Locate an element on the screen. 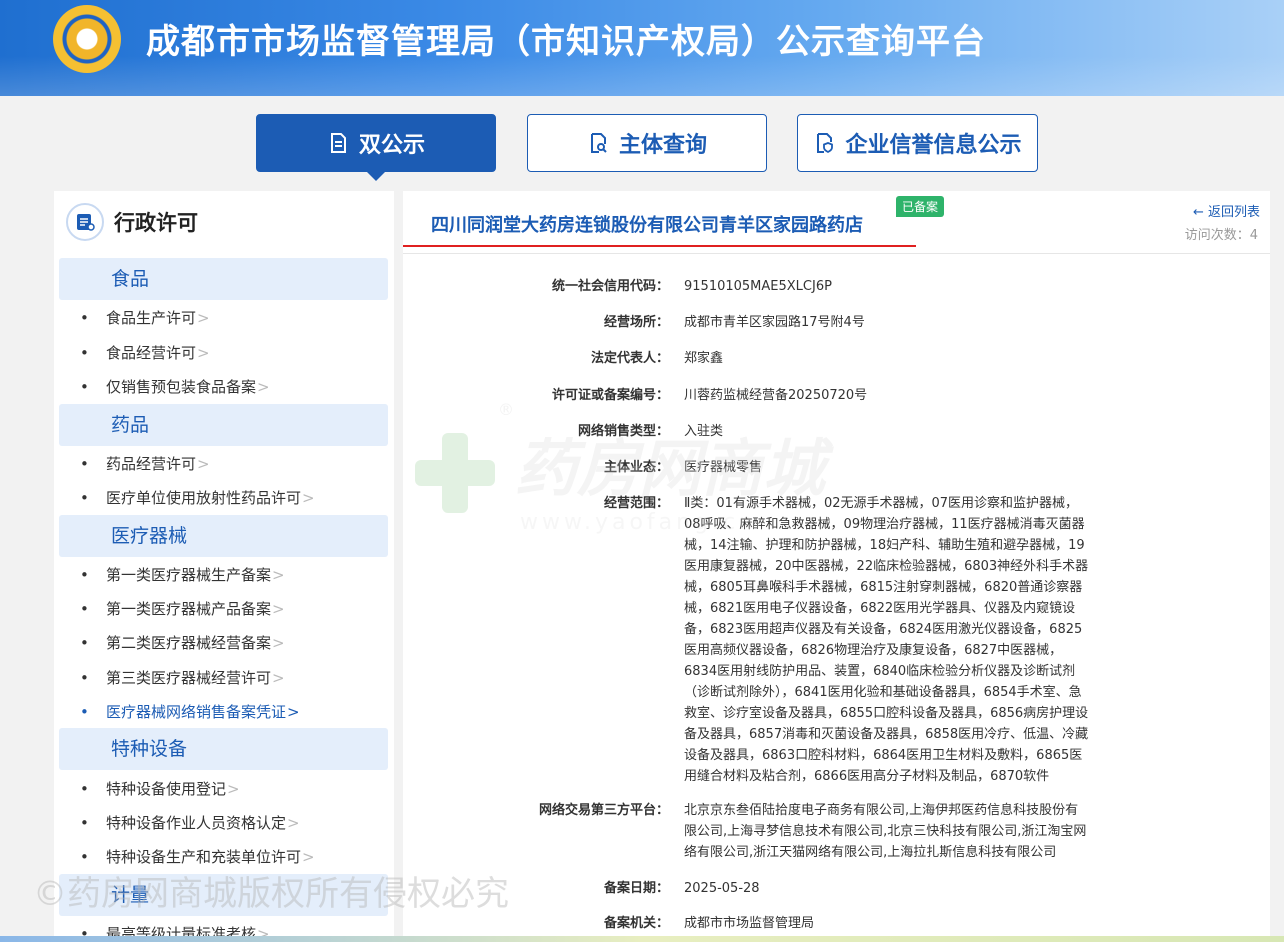  field-label: 备案机关： is located at coordinates (636, 923).